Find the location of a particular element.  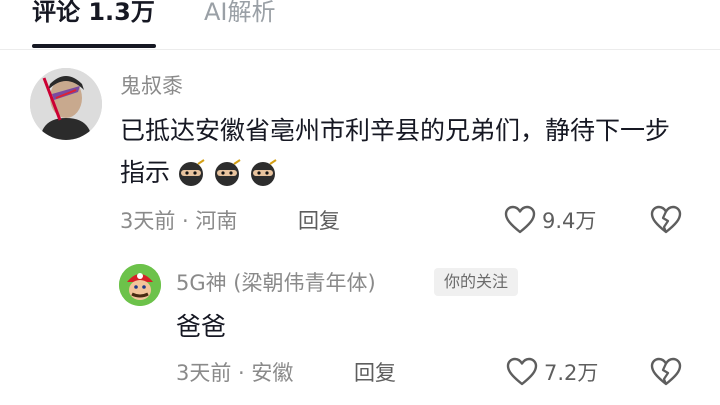

comment-meta: 3天前 · 安徽 is located at coordinates (235, 373).